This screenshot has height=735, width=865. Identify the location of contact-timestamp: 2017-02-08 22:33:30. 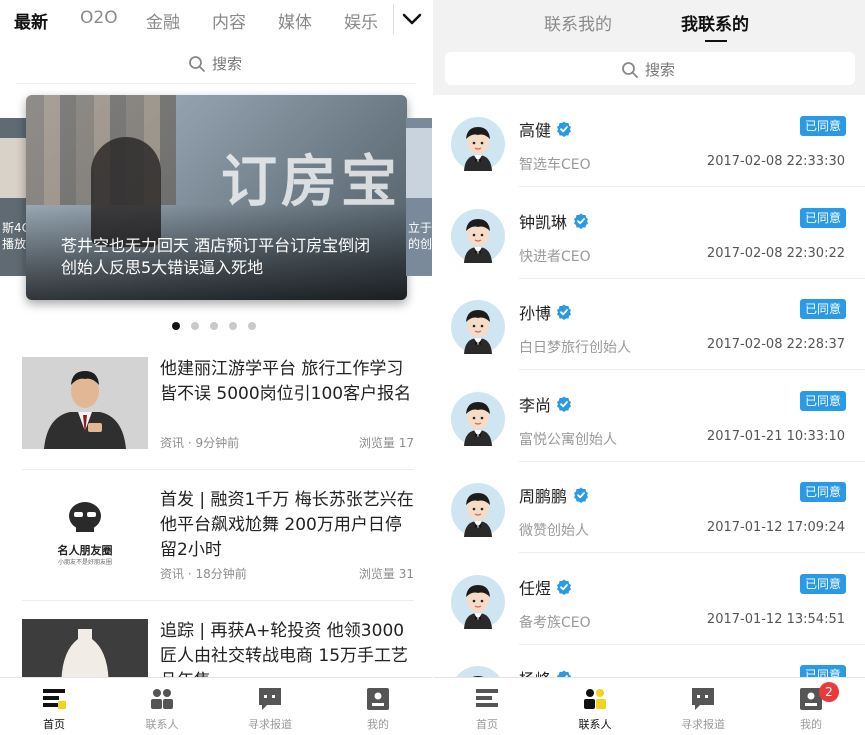
(775, 161).